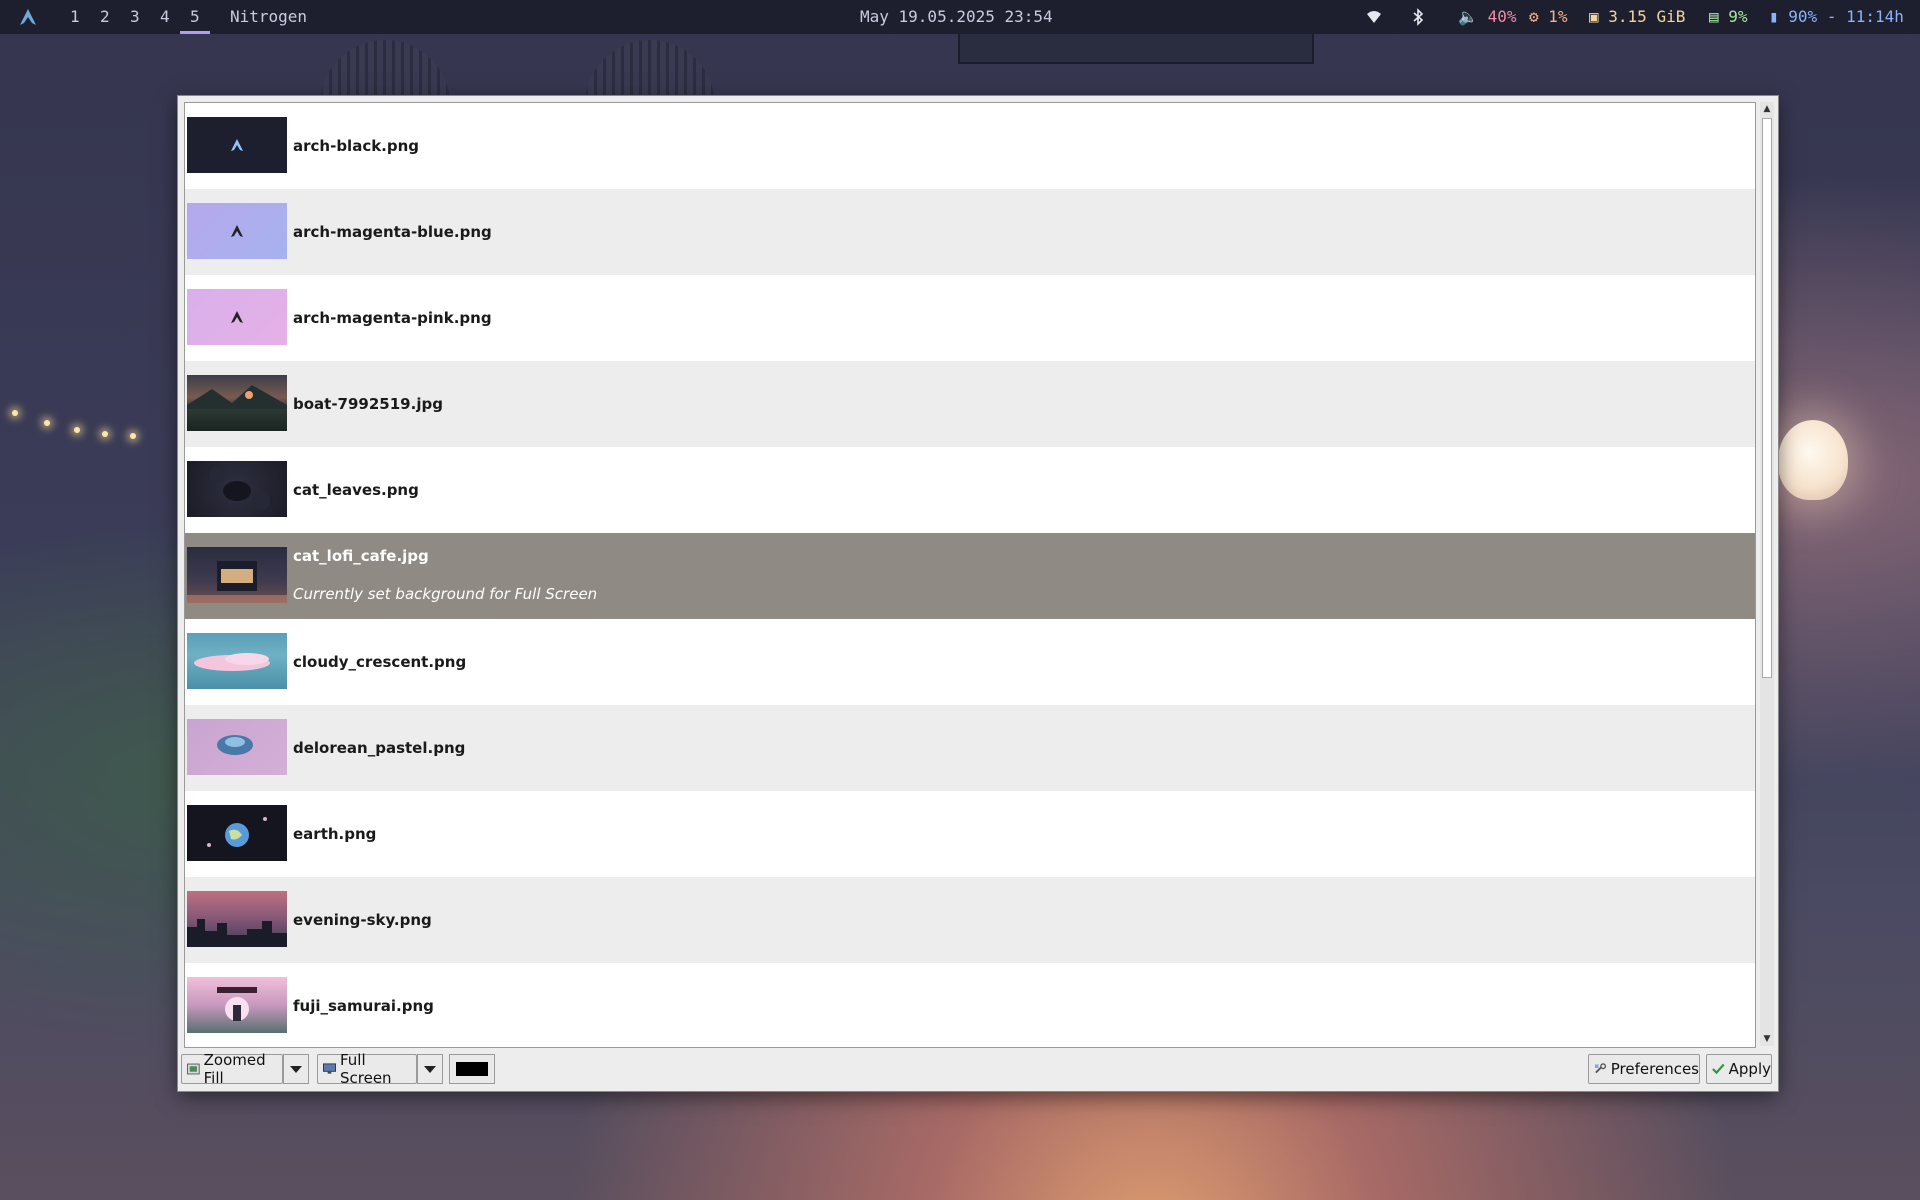 The height and width of the screenshot is (1200, 1920). What do you see at coordinates (363, 1006) in the screenshot?
I see `file-name: fuji_samurai.png` at bounding box center [363, 1006].